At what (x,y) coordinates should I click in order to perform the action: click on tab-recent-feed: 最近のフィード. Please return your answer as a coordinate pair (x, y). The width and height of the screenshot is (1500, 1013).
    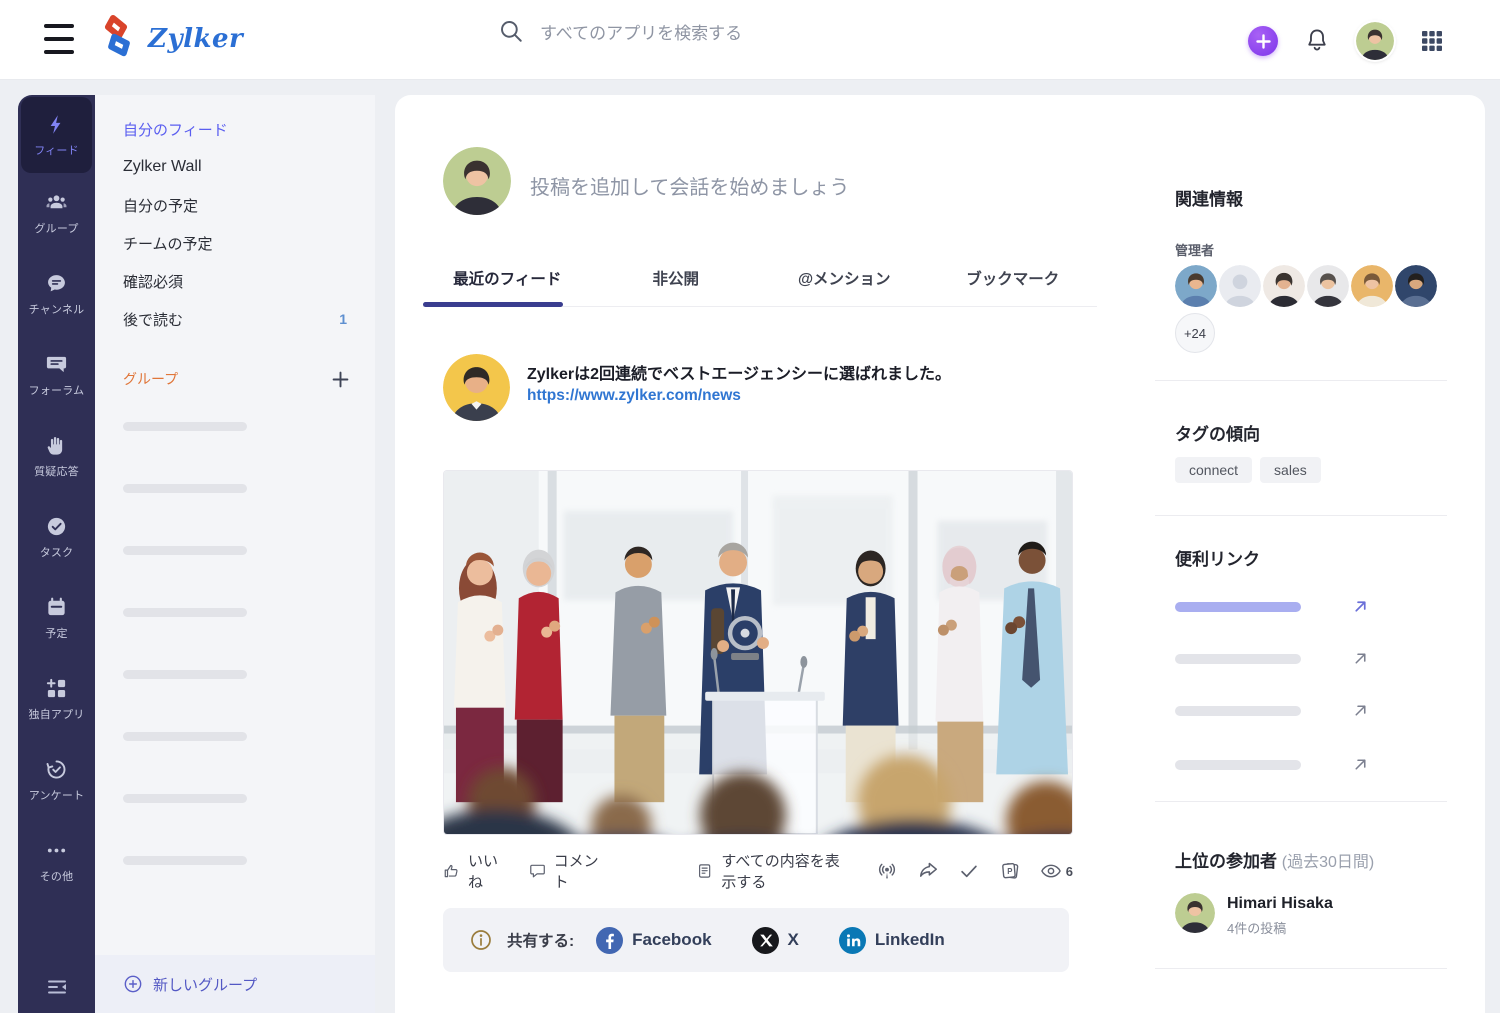
    Looking at the image, I should click on (507, 281).